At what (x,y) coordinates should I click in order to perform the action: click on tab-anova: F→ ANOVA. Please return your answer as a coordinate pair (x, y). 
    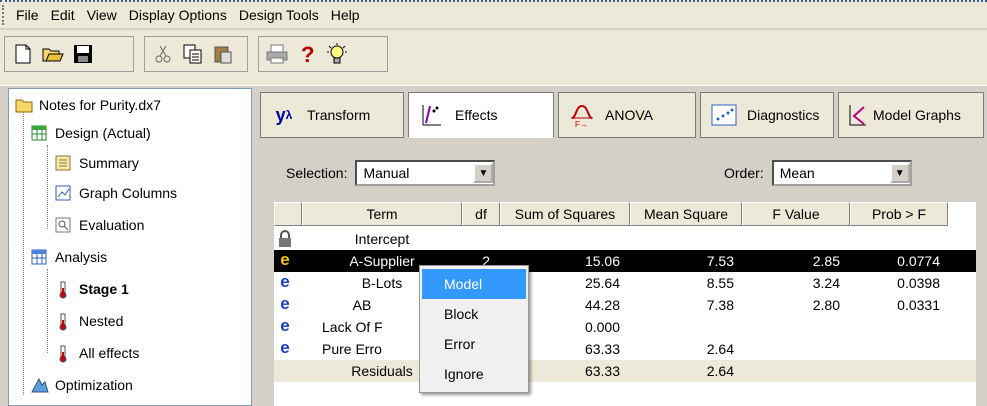
    Looking at the image, I should click on (627, 115).